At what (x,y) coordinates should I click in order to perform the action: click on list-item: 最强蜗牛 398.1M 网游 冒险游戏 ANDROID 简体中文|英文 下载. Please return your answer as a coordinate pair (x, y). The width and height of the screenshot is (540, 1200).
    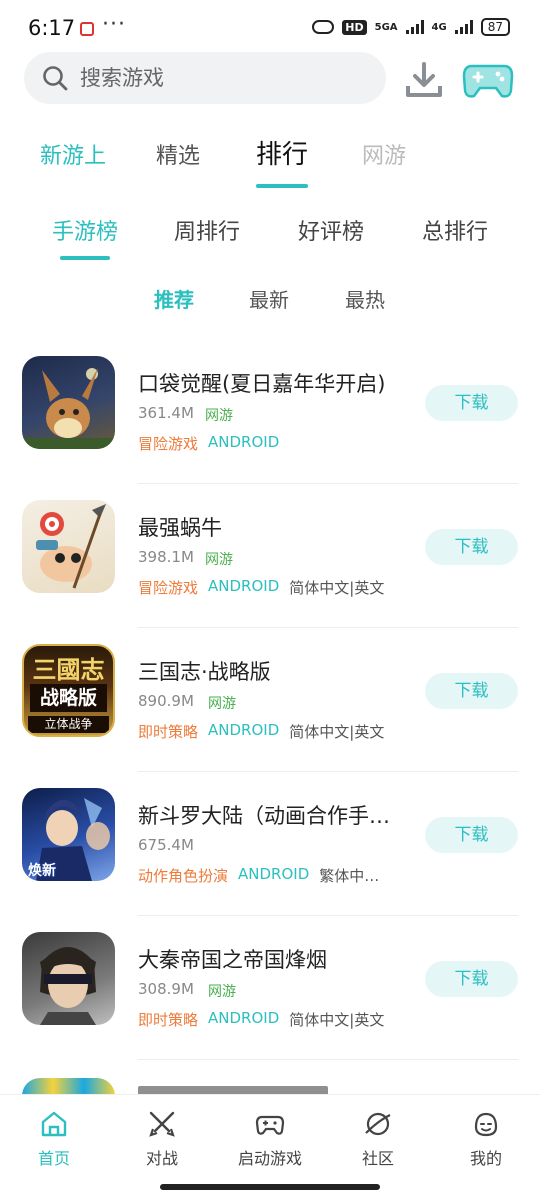
    Looking at the image, I should click on (270, 556).